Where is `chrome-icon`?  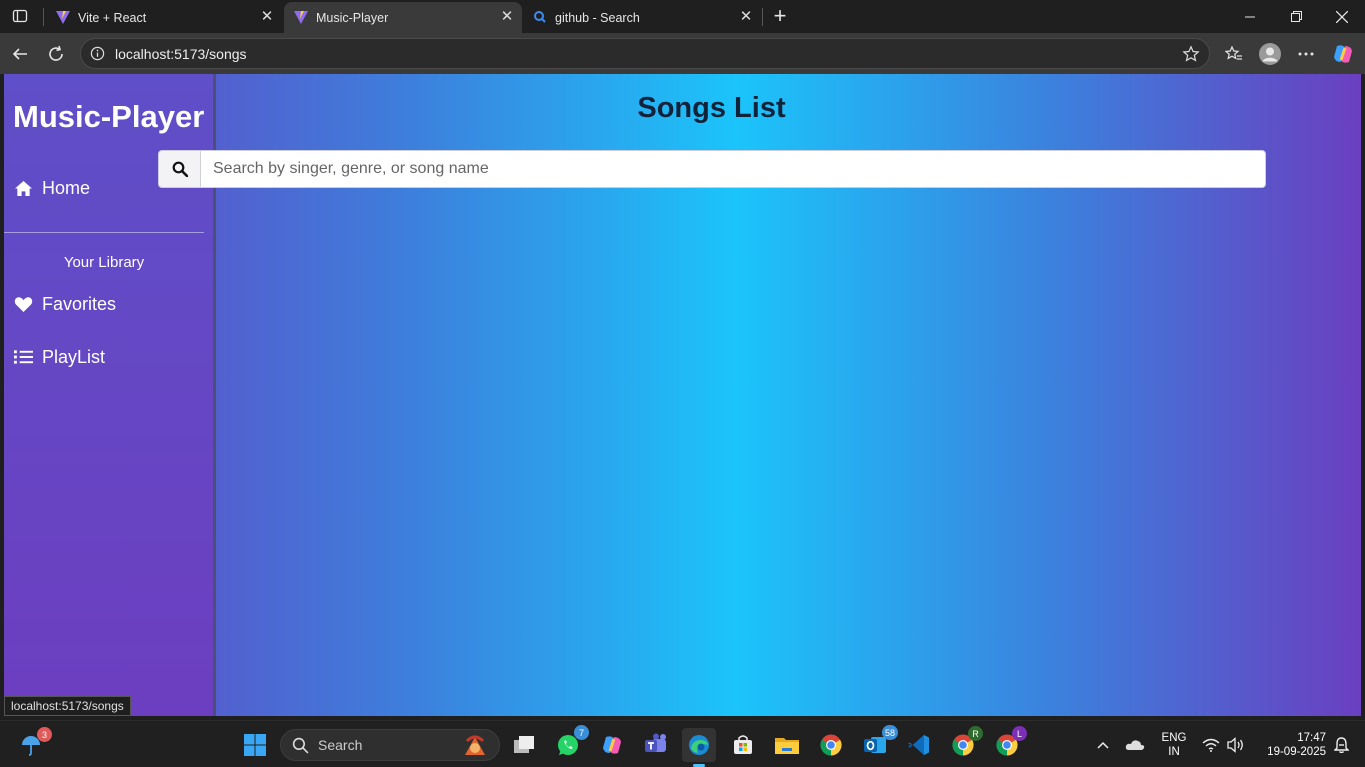 chrome-icon is located at coordinates (831, 745).